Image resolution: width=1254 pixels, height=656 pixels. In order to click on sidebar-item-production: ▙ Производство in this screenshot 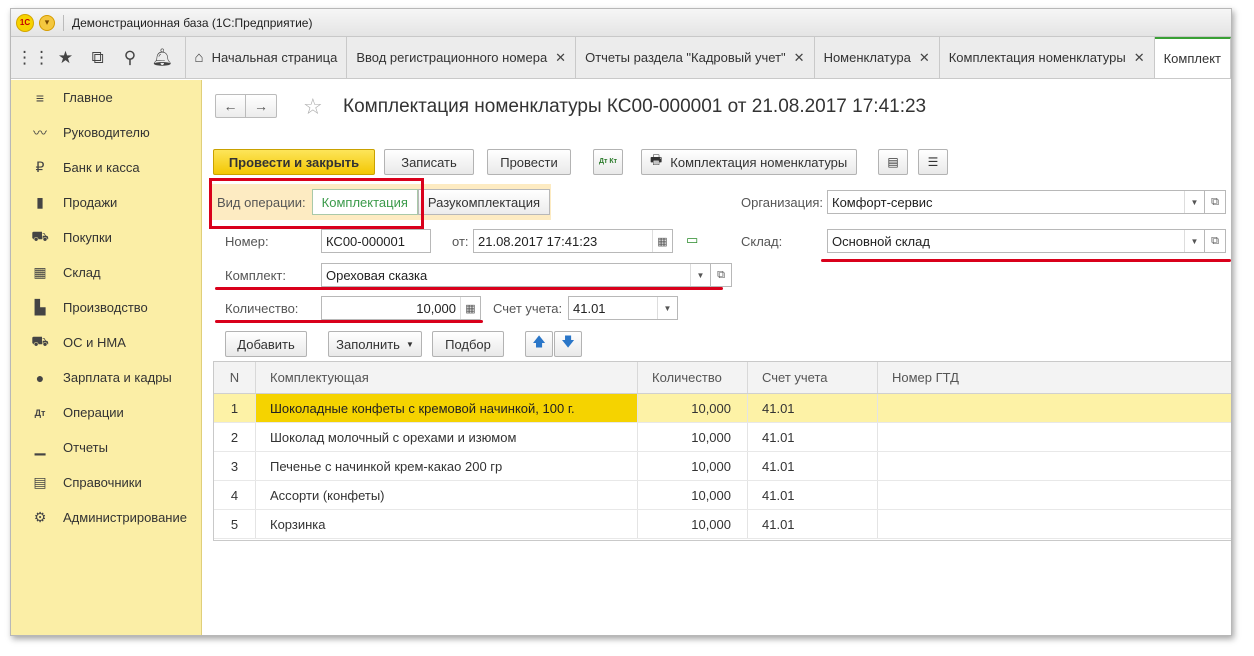, I will do `click(106, 307)`.